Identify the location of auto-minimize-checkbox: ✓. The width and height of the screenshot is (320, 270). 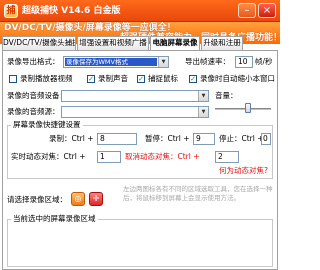
(193, 79).